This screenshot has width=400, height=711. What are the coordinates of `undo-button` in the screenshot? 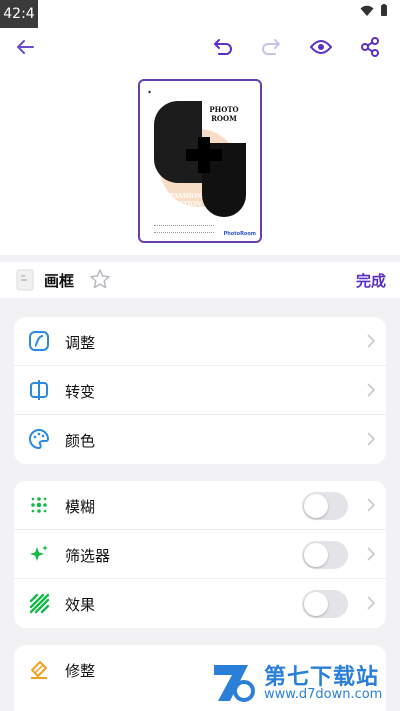 It's located at (223, 47).